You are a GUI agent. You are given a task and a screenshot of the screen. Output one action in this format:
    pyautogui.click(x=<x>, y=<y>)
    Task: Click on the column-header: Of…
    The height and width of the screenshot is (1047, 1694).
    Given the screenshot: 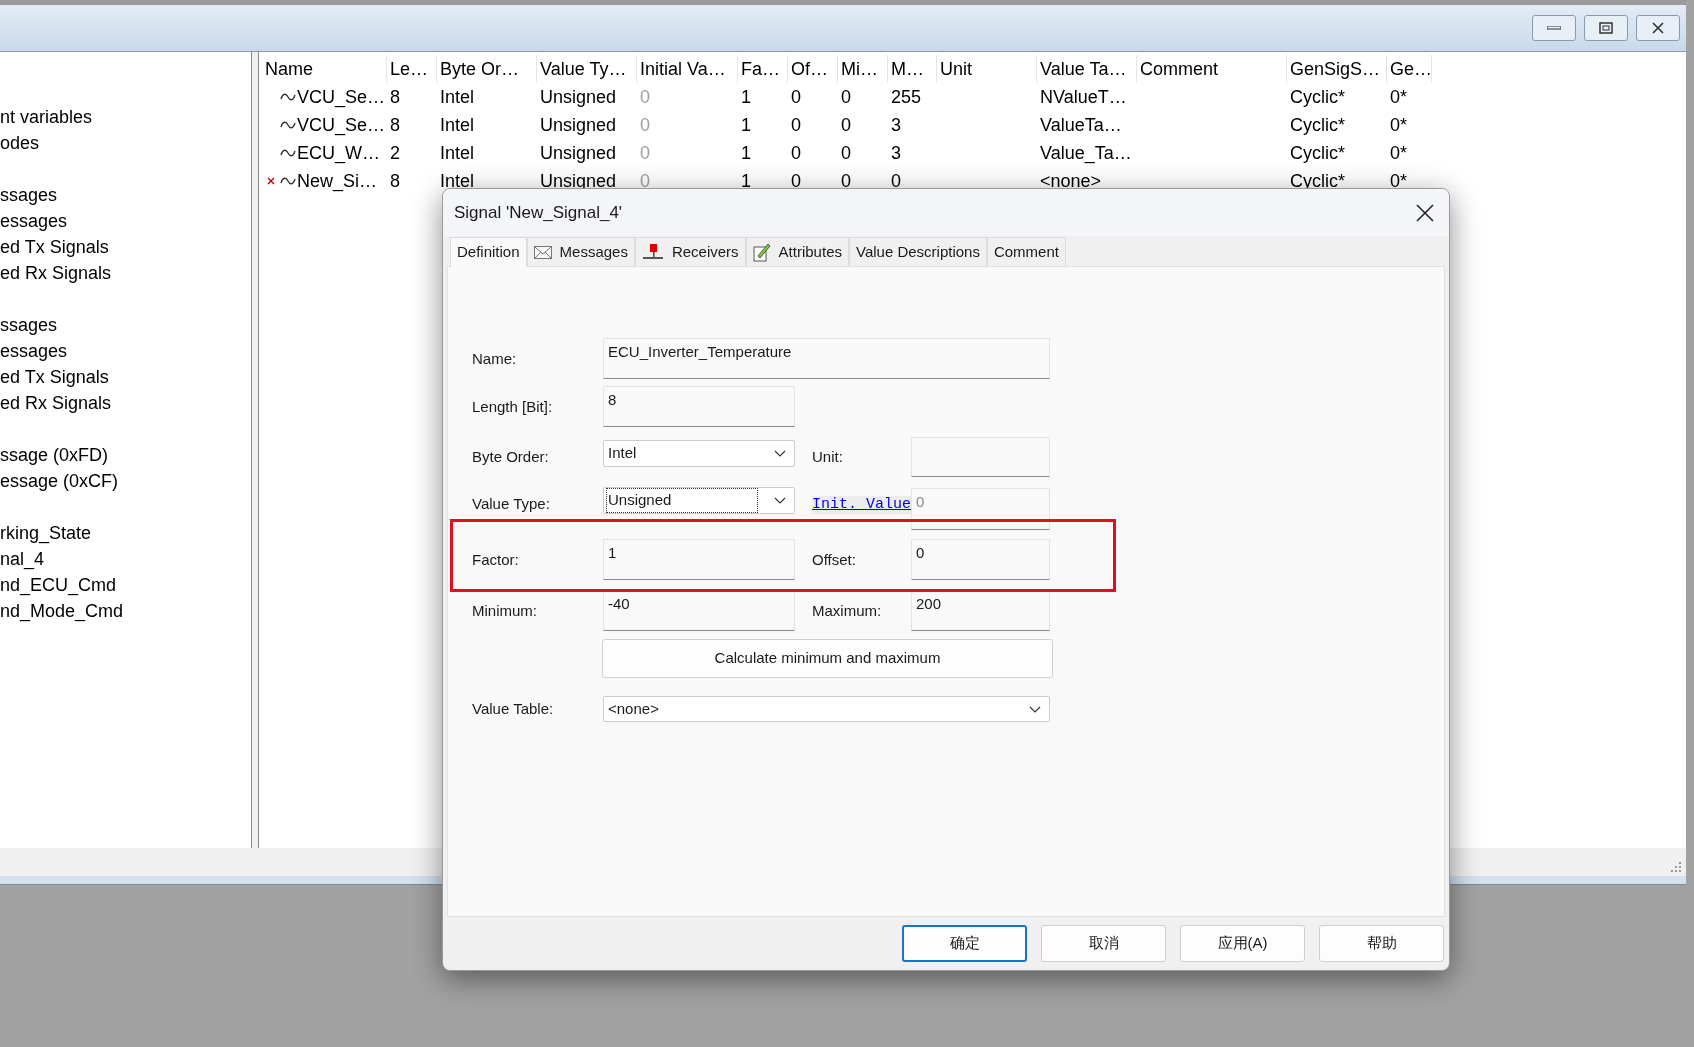 What is the action you would take?
    pyautogui.click(x=813, y=69)
    